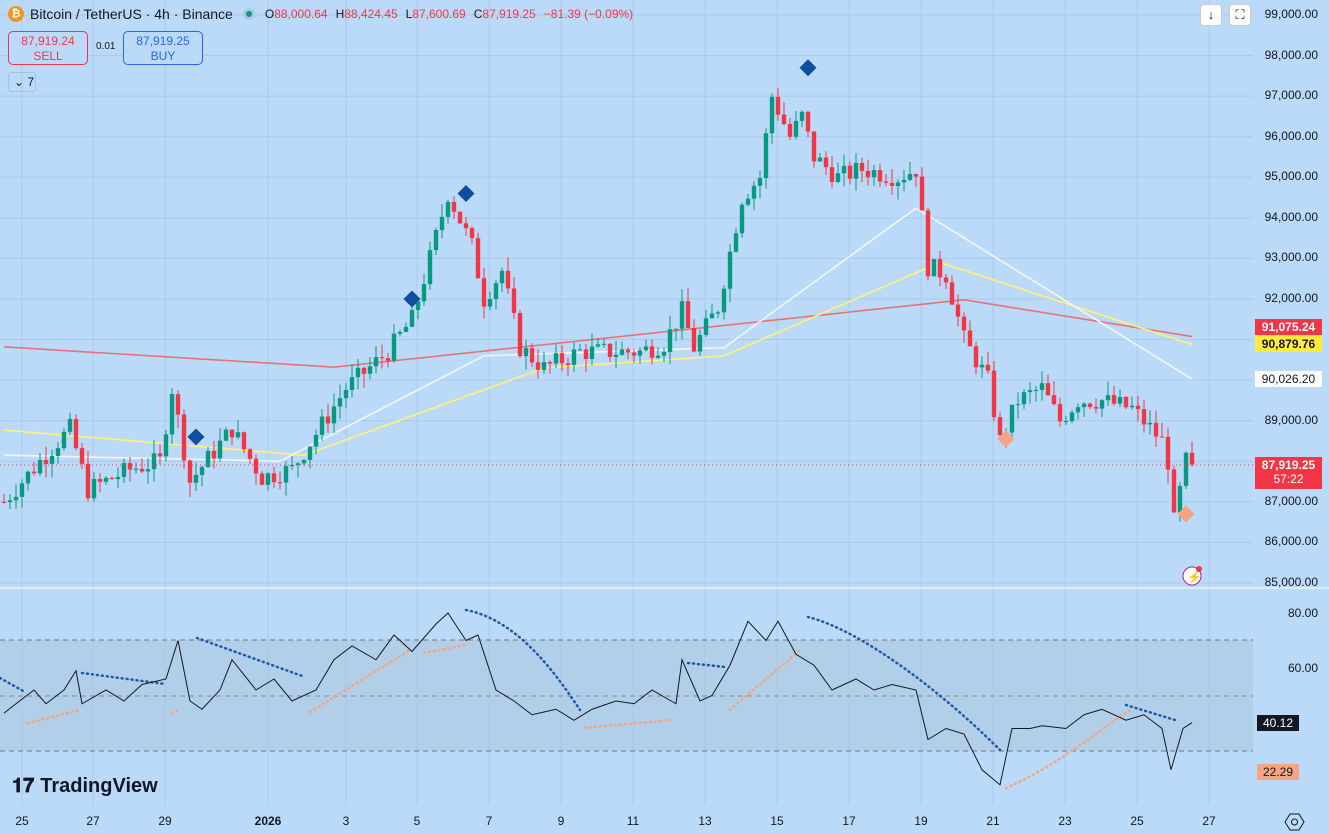 The image size is (1329, 834). I want to click on price-axis-label: 92,000.00, so click(1291, 297).